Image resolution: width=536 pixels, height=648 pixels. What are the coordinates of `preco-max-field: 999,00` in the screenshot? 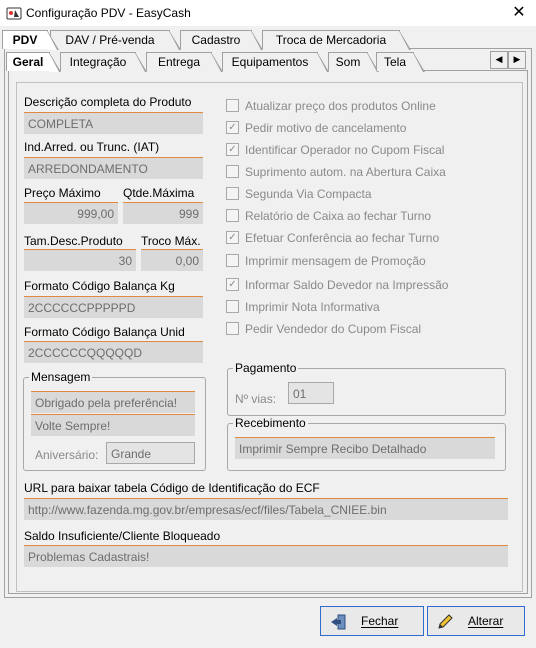 It's located at (71, 213).